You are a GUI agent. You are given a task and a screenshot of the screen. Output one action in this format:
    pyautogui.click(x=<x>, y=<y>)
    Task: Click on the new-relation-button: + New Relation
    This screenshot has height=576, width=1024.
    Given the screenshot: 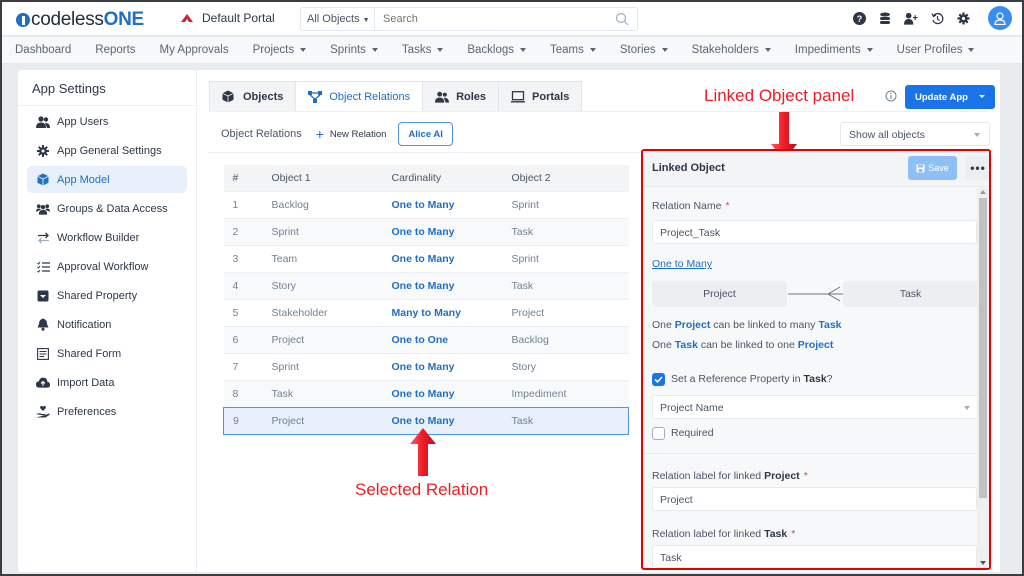 What is the action you would take?
    pyautogui.click(x=351, y=134)
    